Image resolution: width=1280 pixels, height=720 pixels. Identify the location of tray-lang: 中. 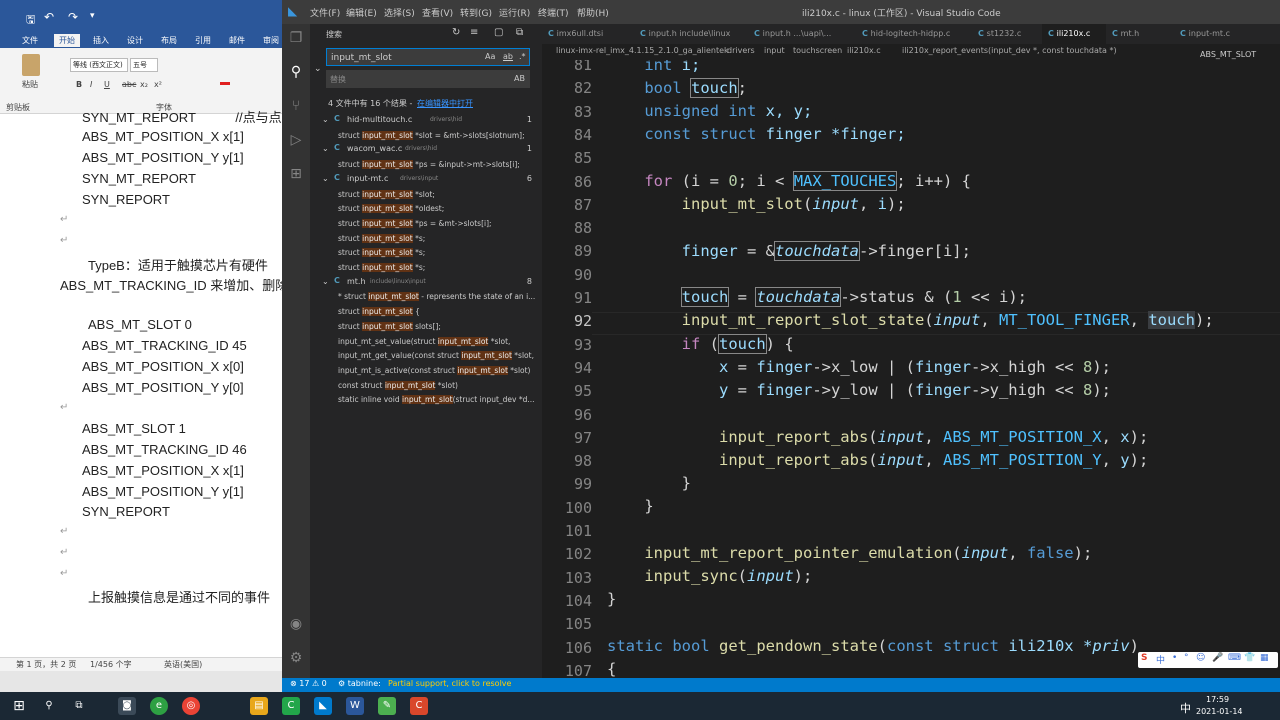
(1185, 708).